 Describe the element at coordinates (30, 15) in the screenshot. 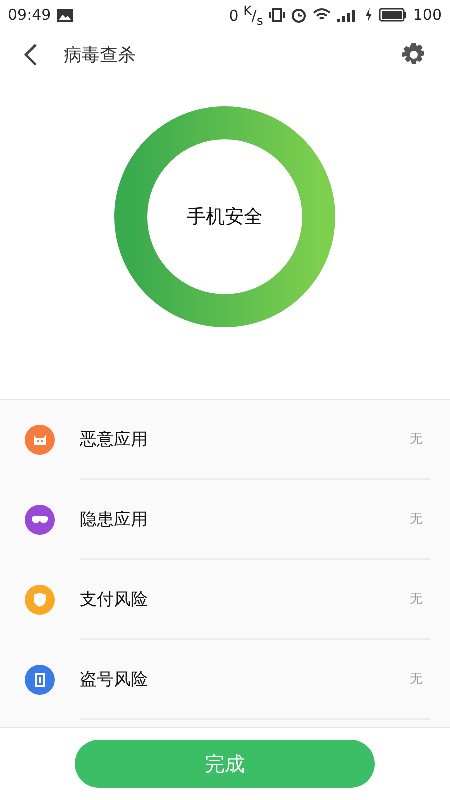

I see `clock: 09:49` at that location.